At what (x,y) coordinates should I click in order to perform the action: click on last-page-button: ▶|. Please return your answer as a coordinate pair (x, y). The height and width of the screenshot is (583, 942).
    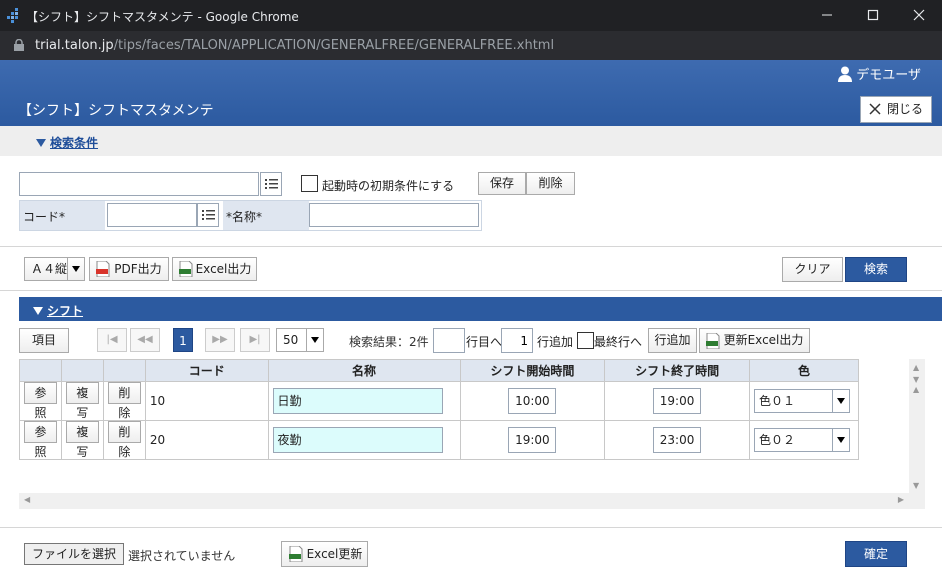
    Looking at the image, I should click on (255, 340).